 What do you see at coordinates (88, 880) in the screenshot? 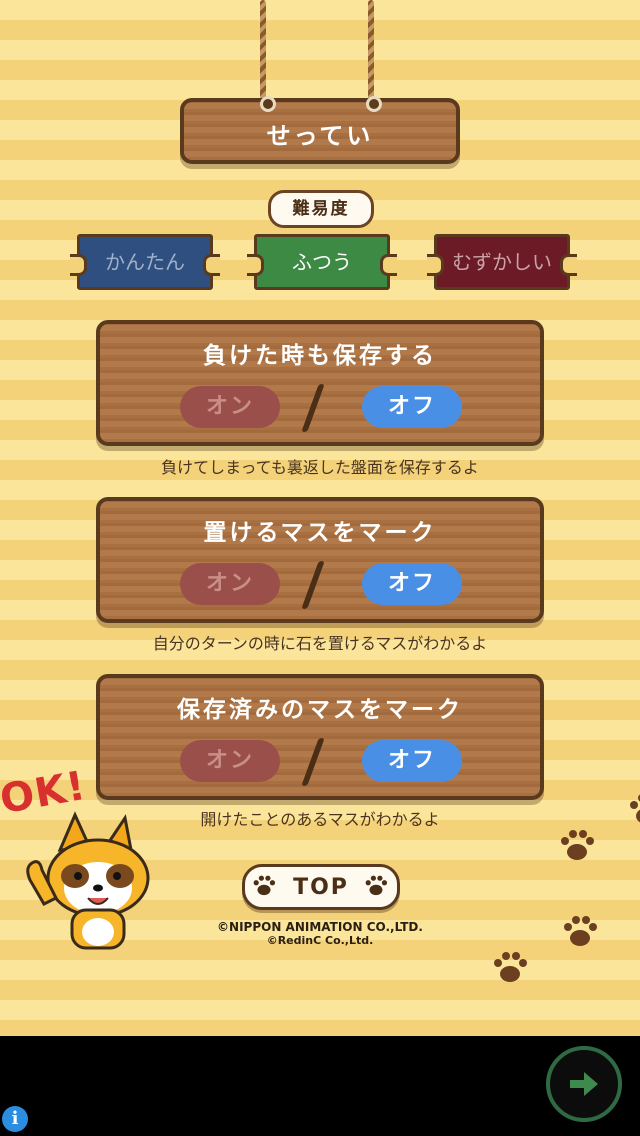
I see `raccoon-mascot-icon` at bounding box center [88, 880].